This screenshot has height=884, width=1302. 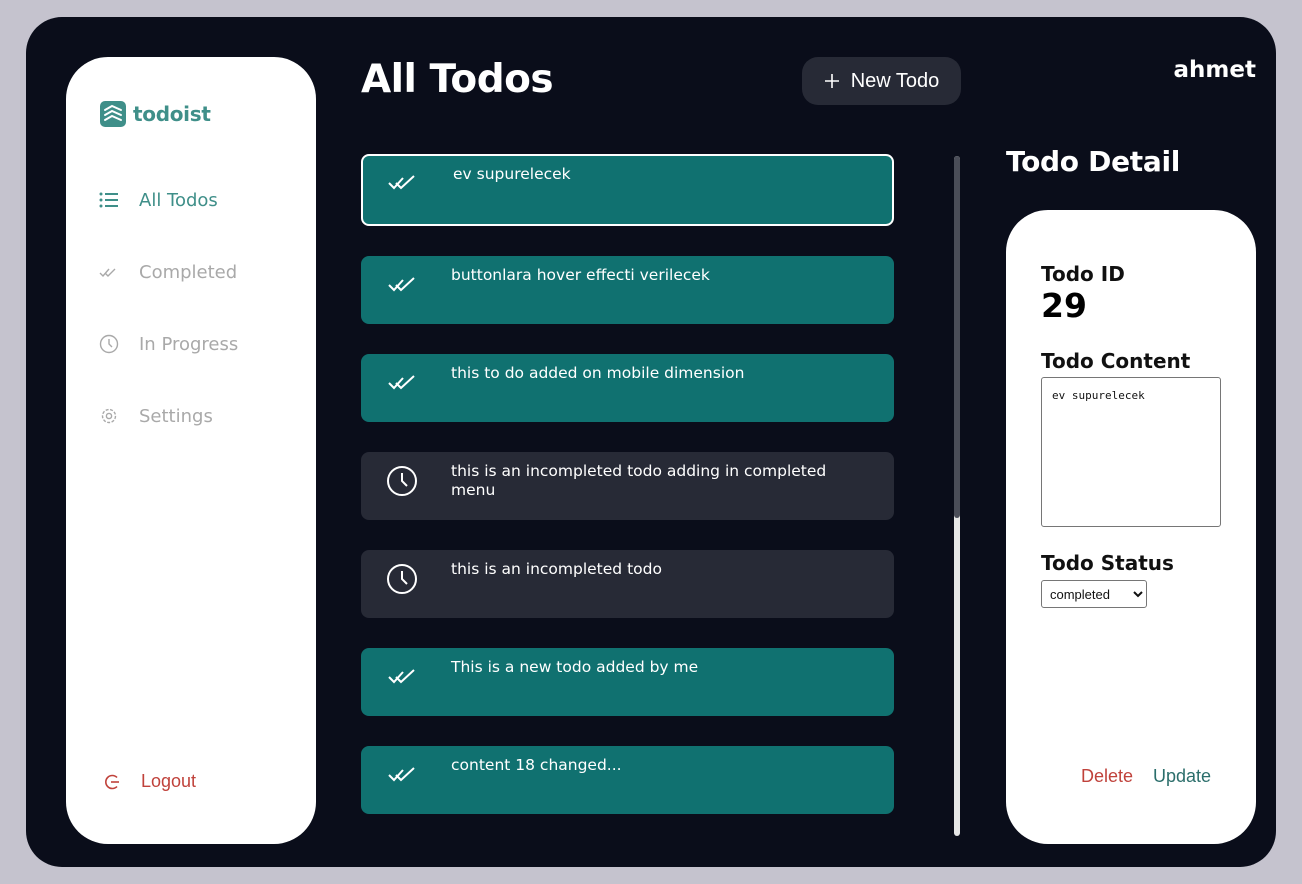 I want to click on todo-item: this to do added on mobile dimension, so click(x=627, y=388).